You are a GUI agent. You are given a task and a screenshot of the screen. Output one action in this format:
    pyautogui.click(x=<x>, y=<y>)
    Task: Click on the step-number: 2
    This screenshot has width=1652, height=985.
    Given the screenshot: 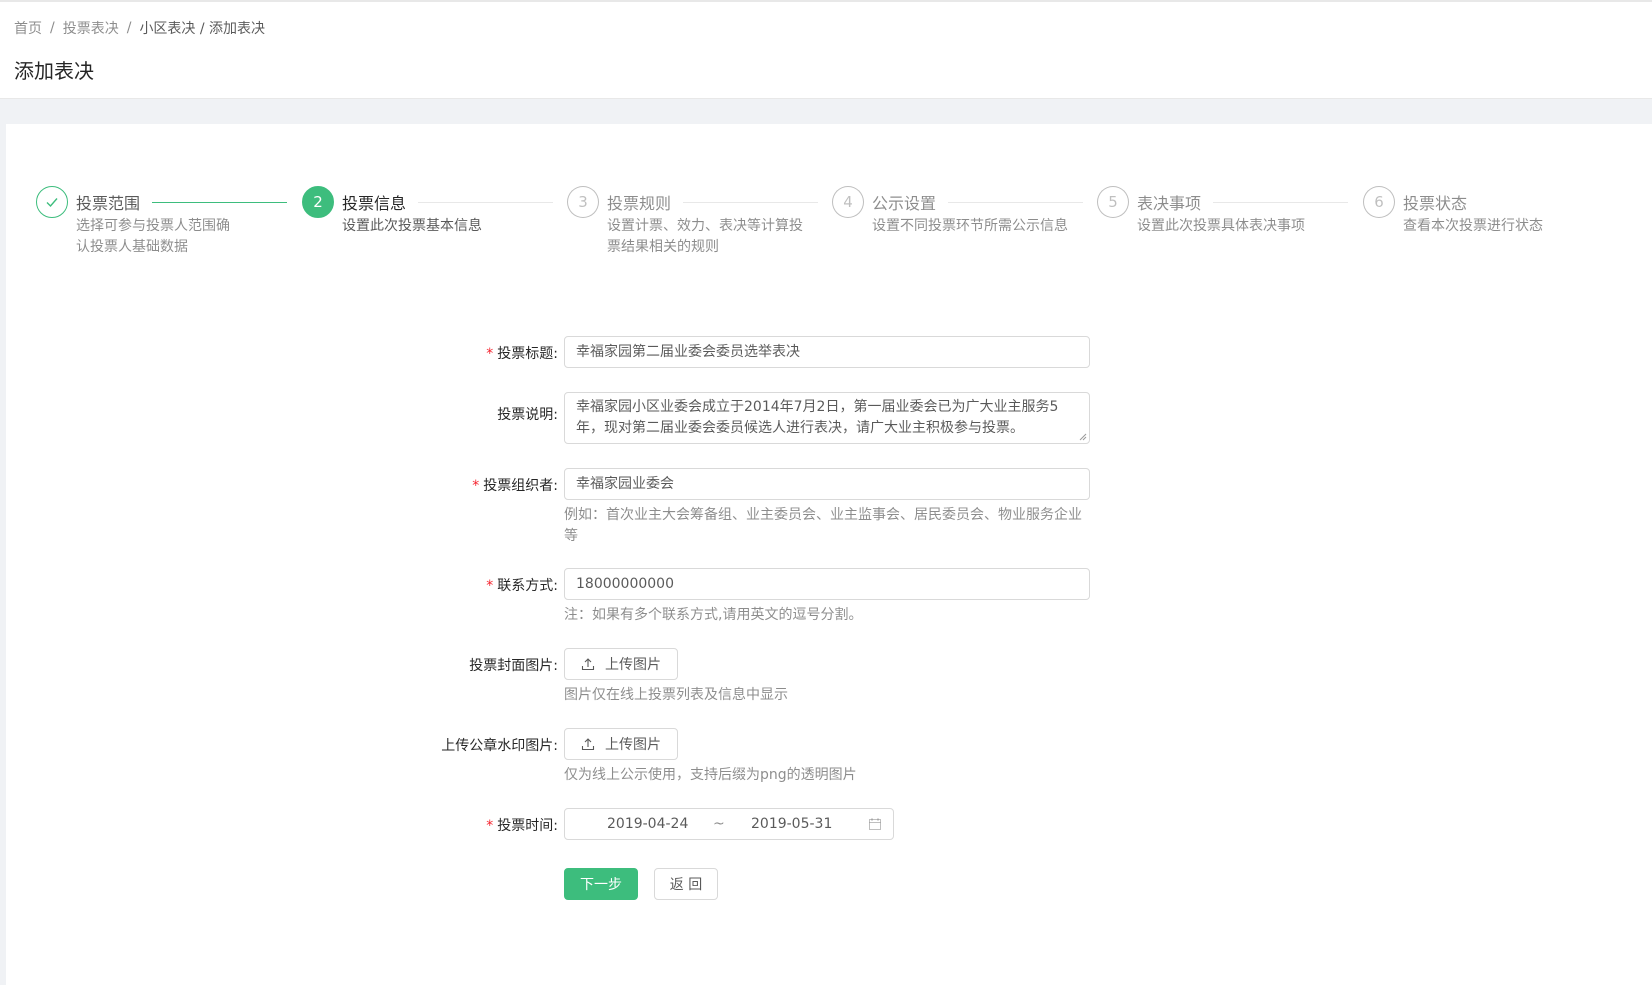 What is the action you would take?
    pyautogui.click(x=318, y=202)
    